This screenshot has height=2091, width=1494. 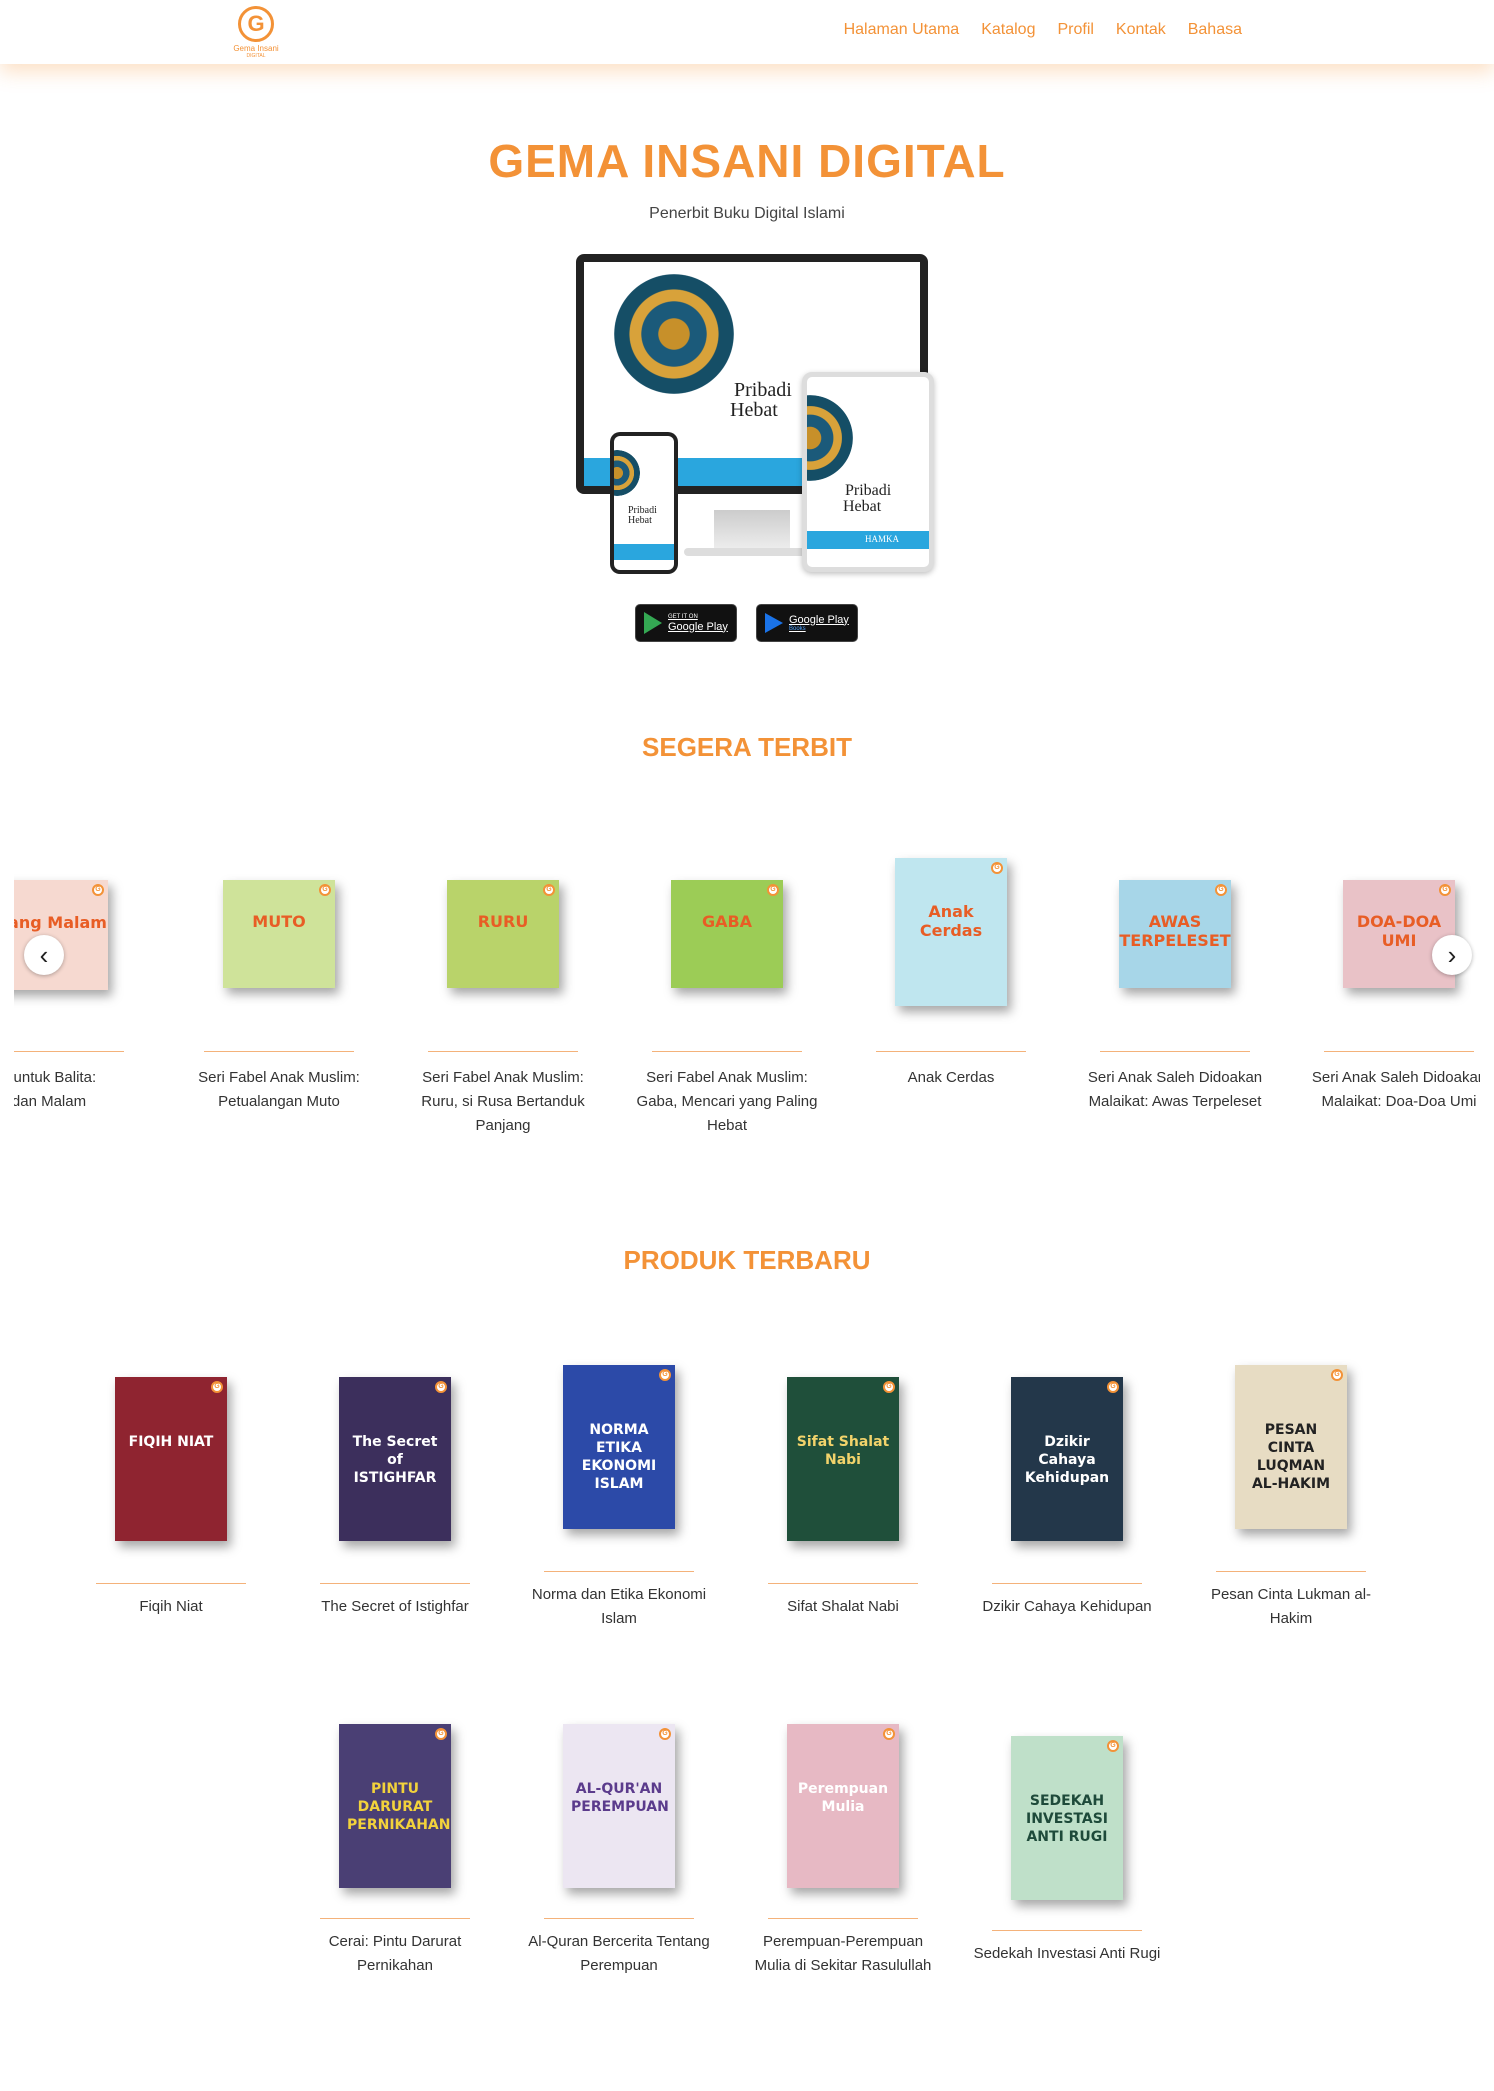 I want to click on brand-logo: G Gema Insani DIGITAL, so click(x=256, y=33).